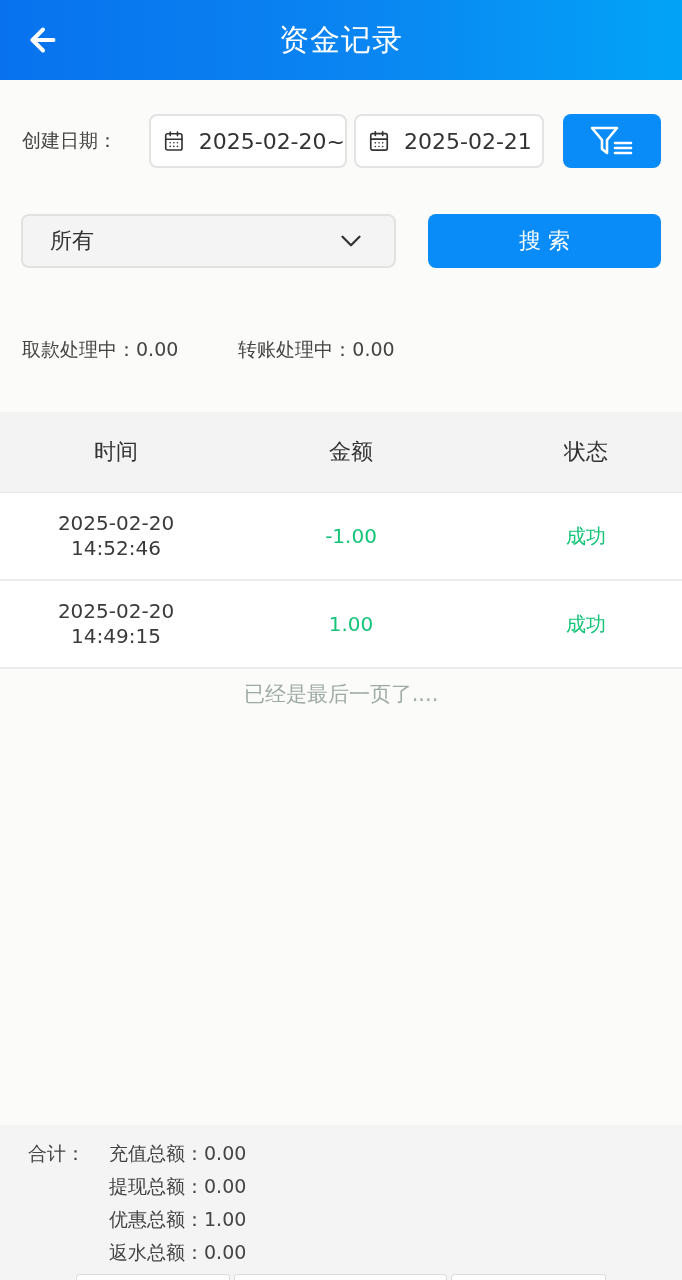  Describe the element at coordinates (178, 1186) in the screenshot. I see `total-amount: 提现总额：0.00` at that location.